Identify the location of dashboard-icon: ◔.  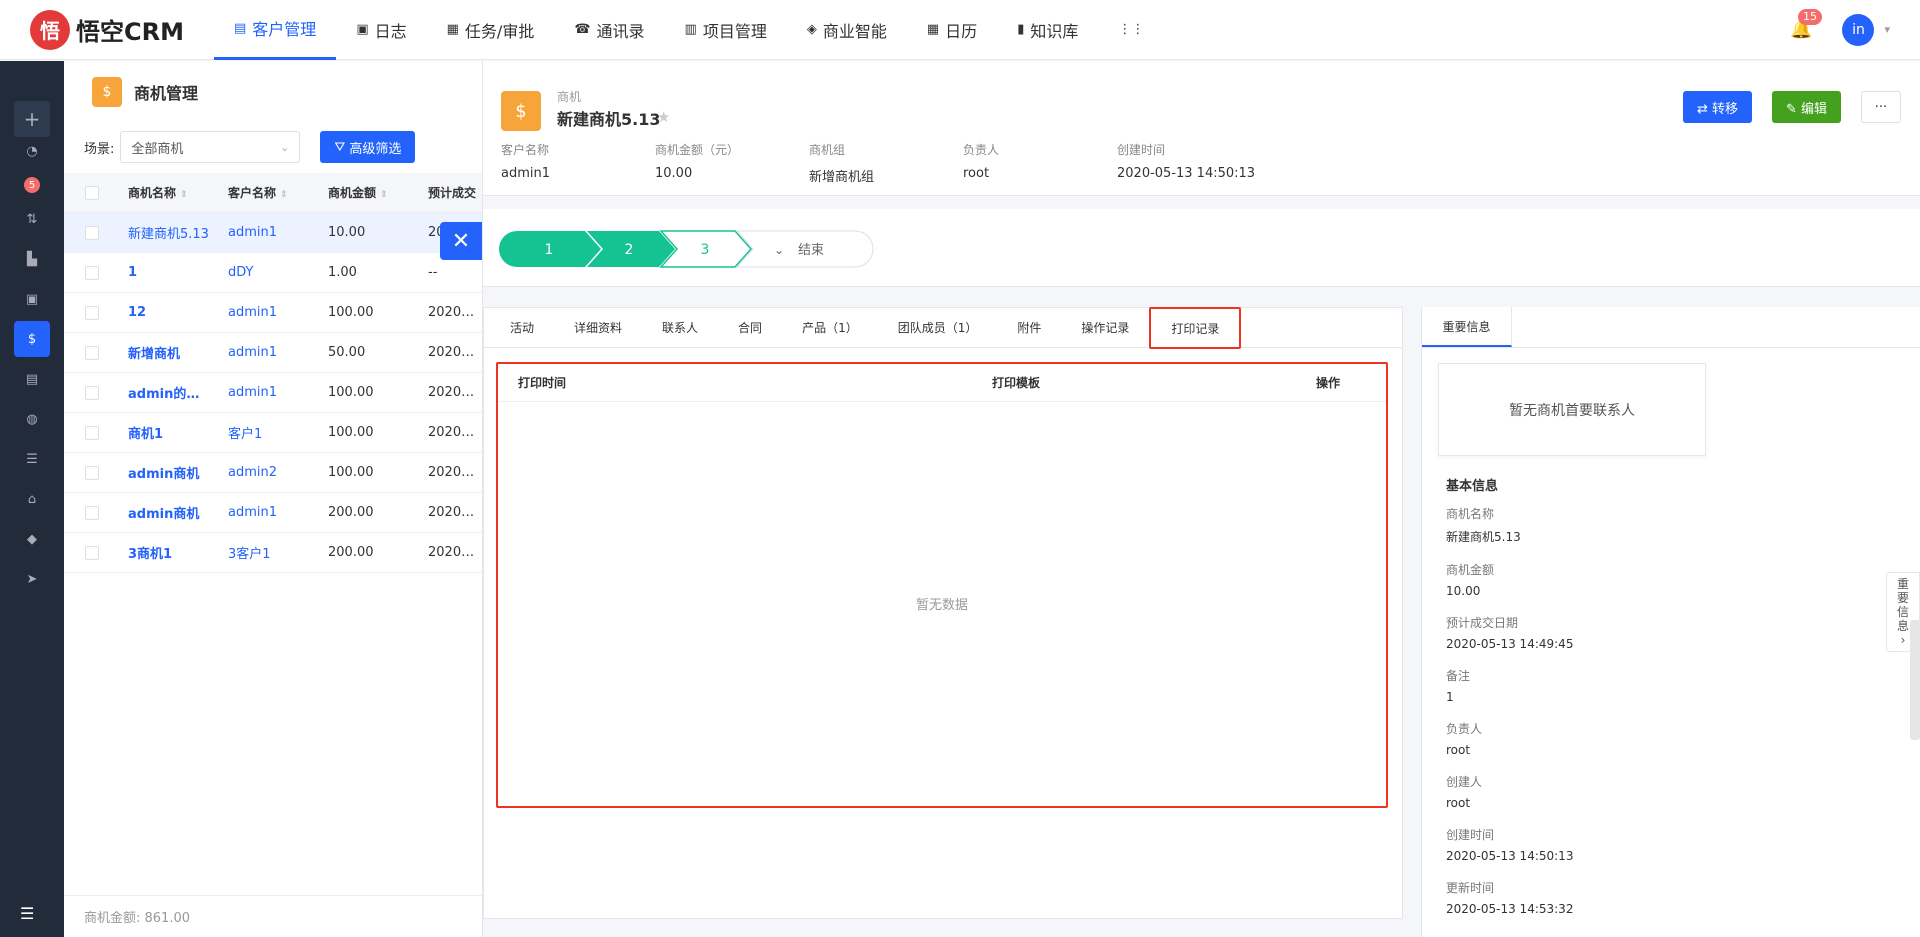
(32, 151).